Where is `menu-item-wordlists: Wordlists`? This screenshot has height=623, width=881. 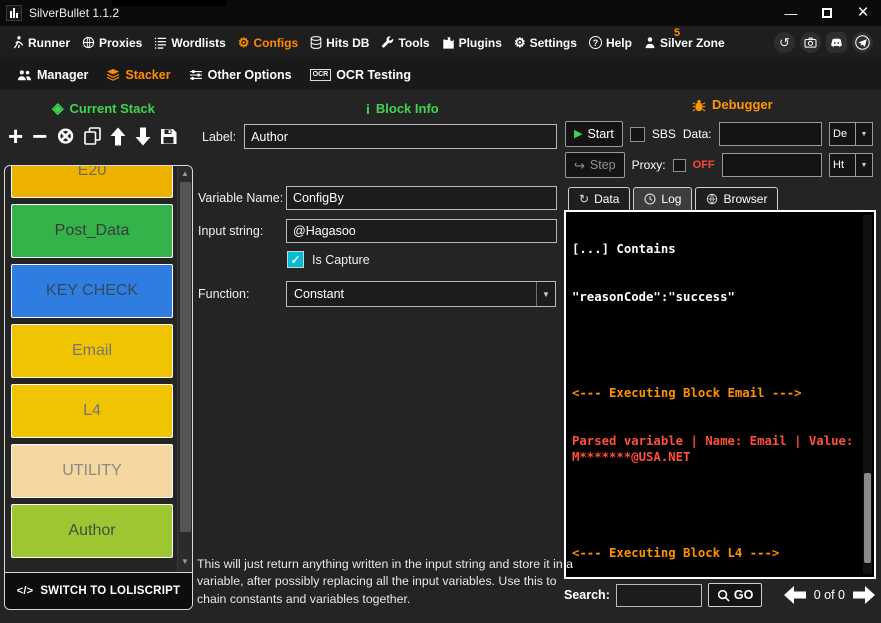
menu-item-wordlists: Wordlists is located at coordinates (189, 42).